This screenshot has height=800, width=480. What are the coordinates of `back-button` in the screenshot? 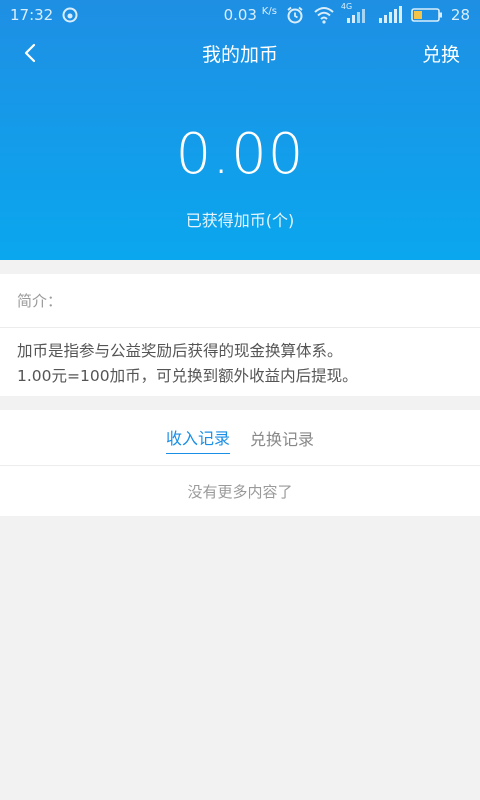 It's located at (31, 53).